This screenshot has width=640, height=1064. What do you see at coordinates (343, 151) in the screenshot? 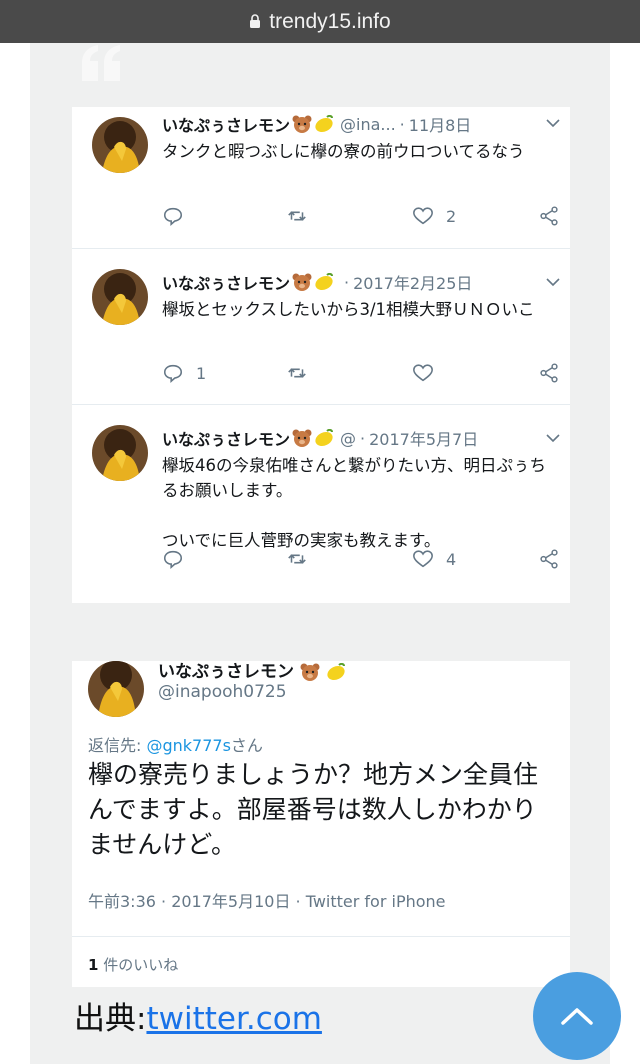
I see `tweet-text: タンクと暇つぶしに欅の寮の前ウロついてるなう` at bounding box center [343, 151].